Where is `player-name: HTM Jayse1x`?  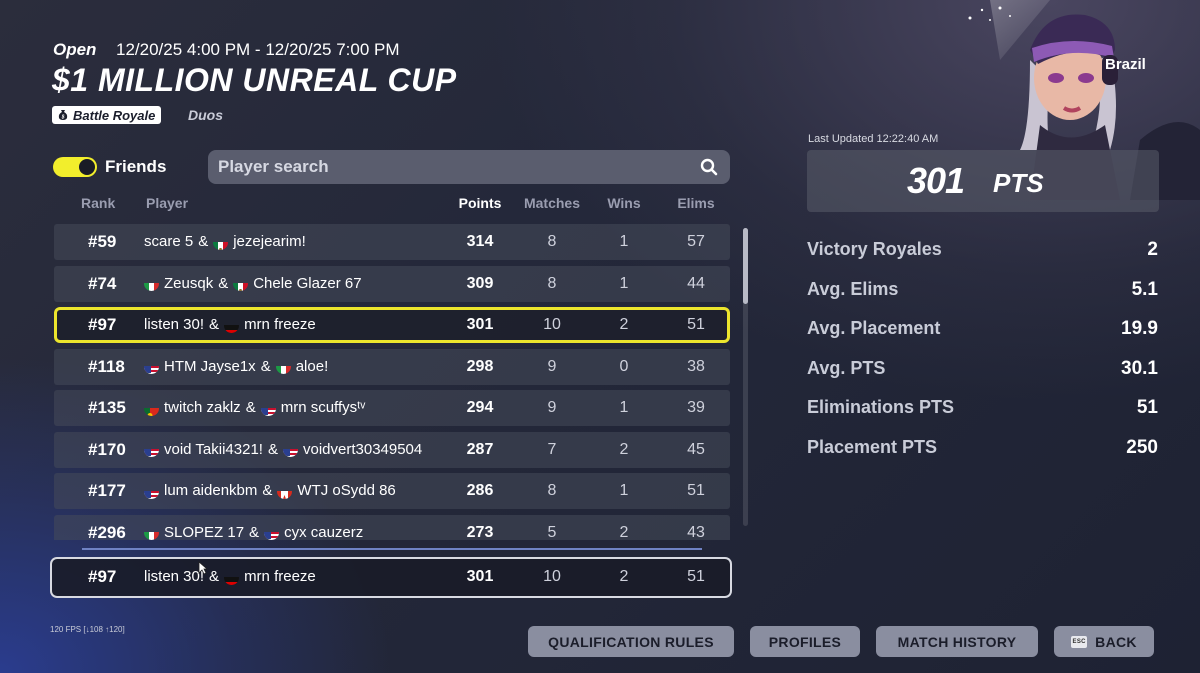 player-name: HTM Jayse1x is located at coordinates (210, 367).